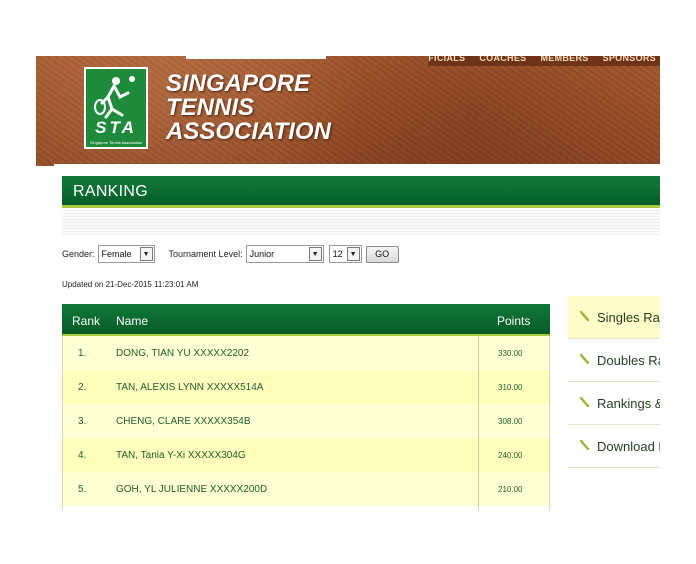 The image size is (696, 564). What do you see at coordinates (210, 107) in the screenshot?
I see `org-name-line: TENNIS` at bounding box center [210, 107].